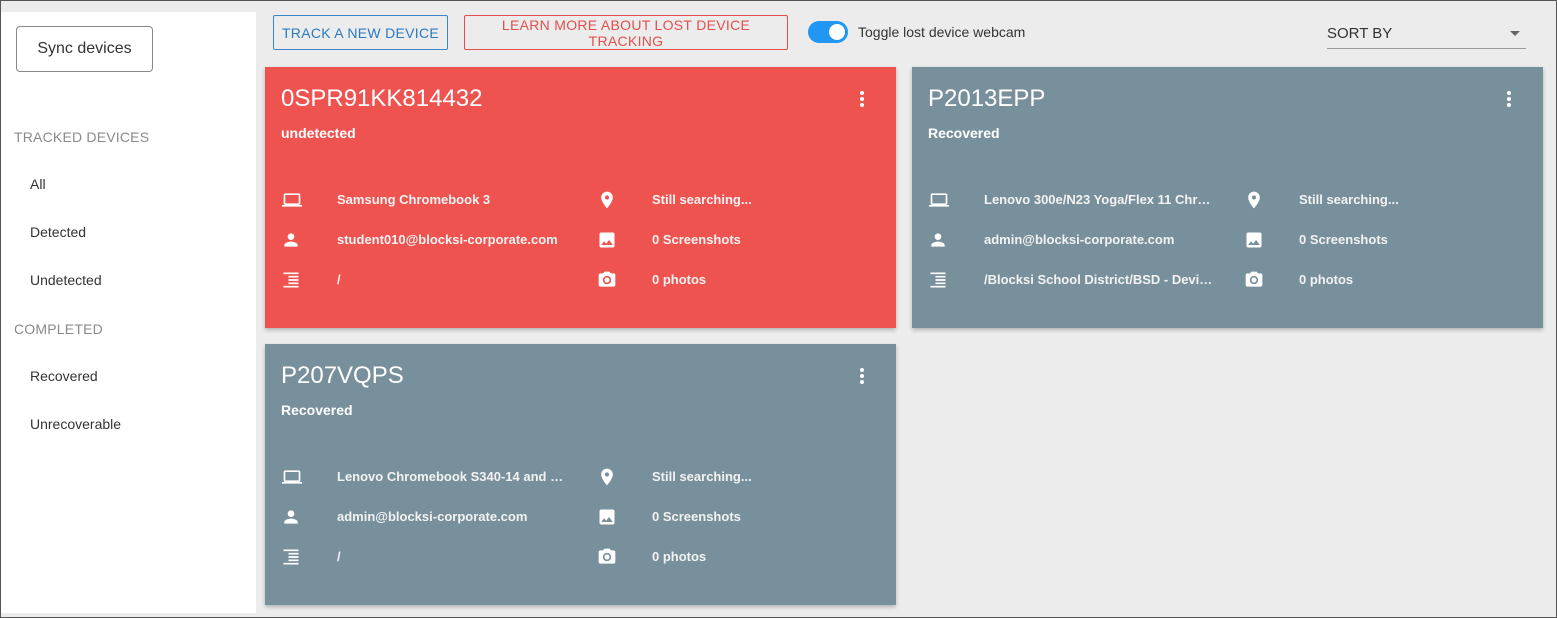 The image size is (1557, 618). What do you see at coordinates (382, 98) in the screenshot?
I see `device-id: 0SPR91KK814432` at bounding box center [382, 98].